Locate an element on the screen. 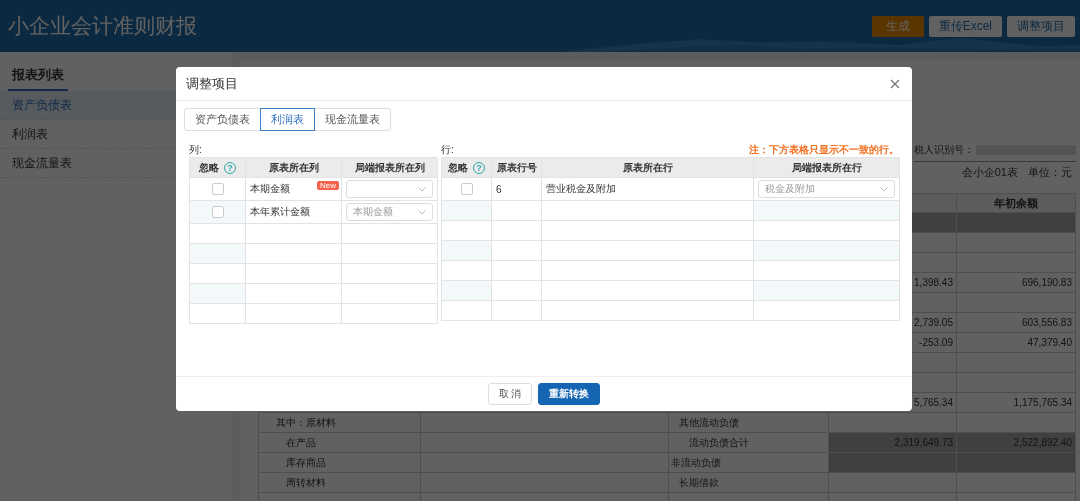  new-badge: New is located at coordinates (328, 185).